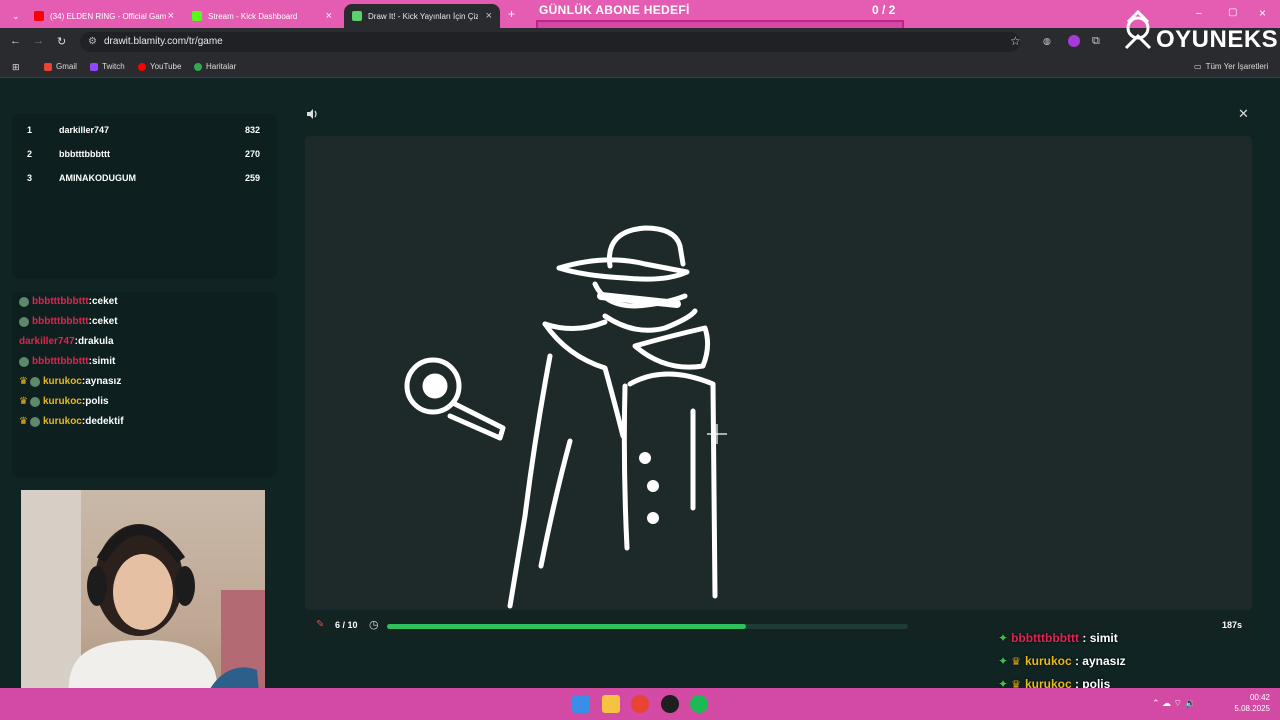 The width and height of the screenshot is (1280, 720). I want to click on tab-elden-ring: (34) ELDEN RING - Official Gam ×, so click(104, 16).